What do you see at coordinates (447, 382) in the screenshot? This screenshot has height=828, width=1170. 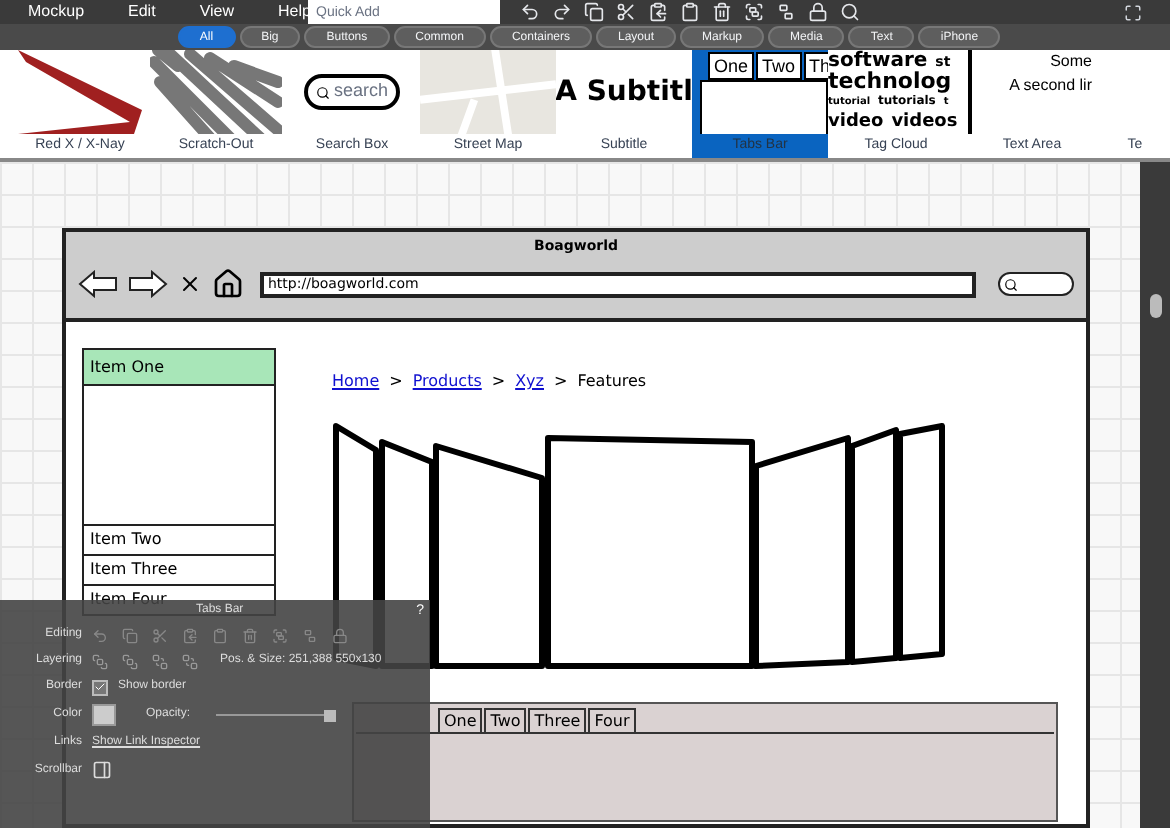 I see `breadcrumb-link: Products` at bounding box center [447, 382].